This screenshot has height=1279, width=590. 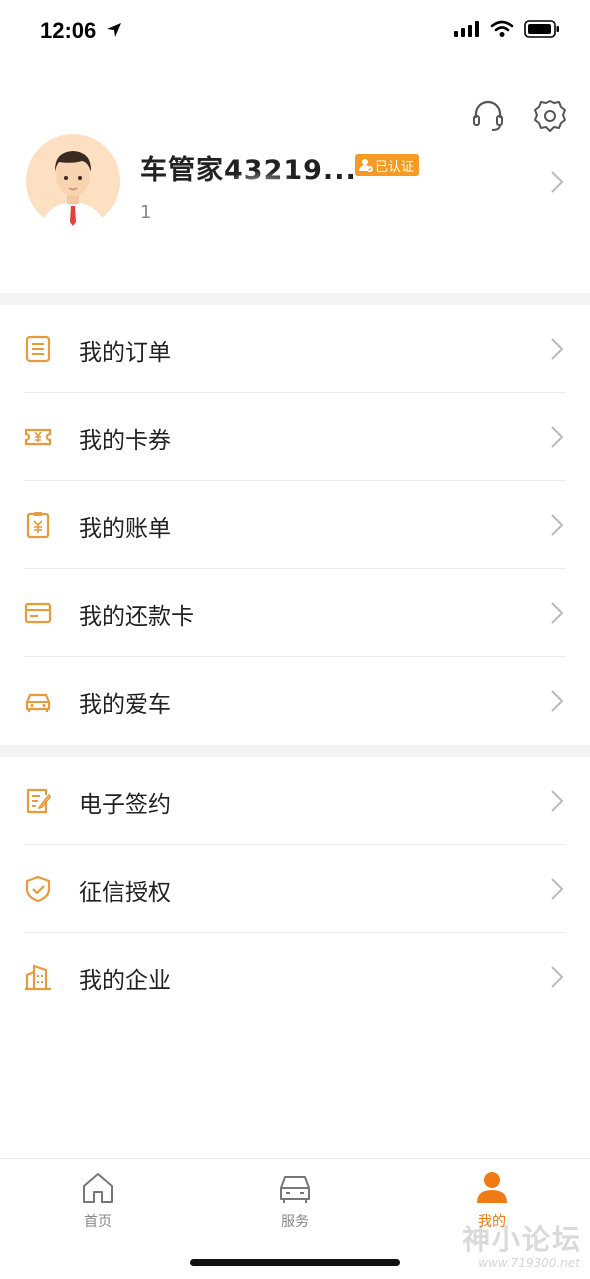 What do you see at coordinates (502, 28) in the screenshot?
I see `wifi-icon` at bounding box center [502, 28].